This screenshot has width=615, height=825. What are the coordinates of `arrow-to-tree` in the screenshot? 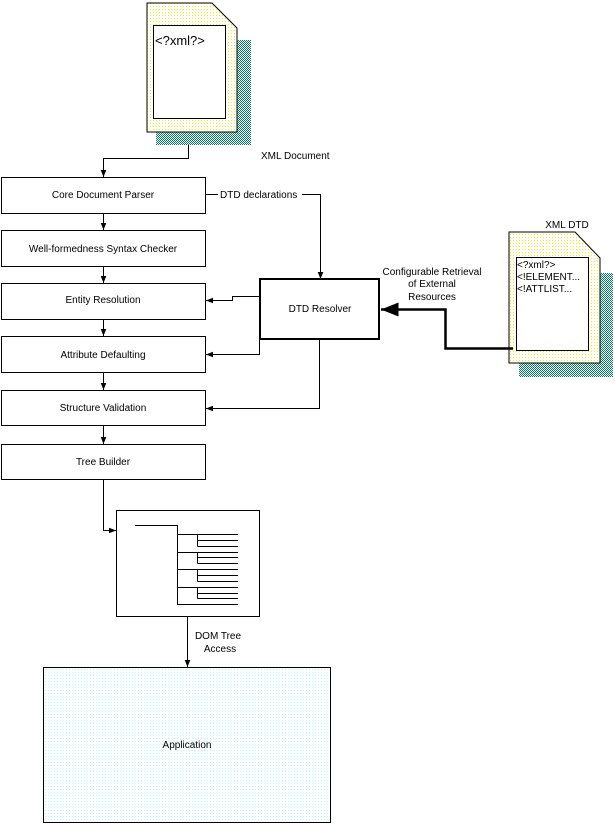 It's located at (109, 507).